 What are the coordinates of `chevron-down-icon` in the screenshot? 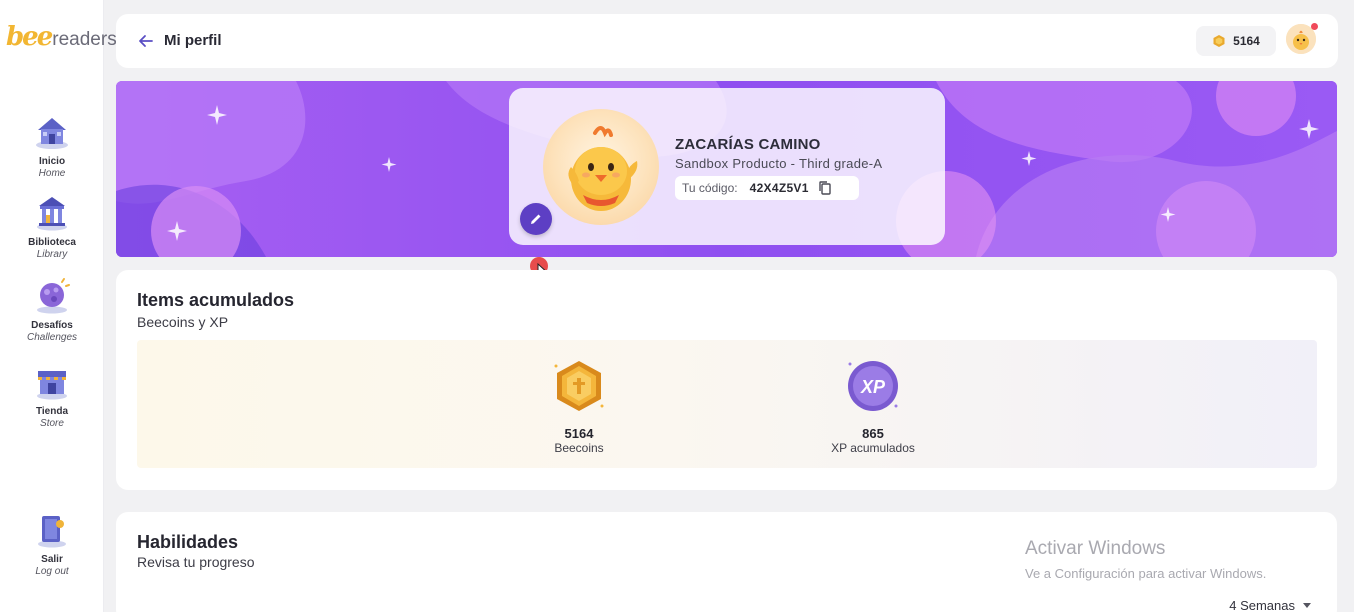 It's located at (1307, 605).